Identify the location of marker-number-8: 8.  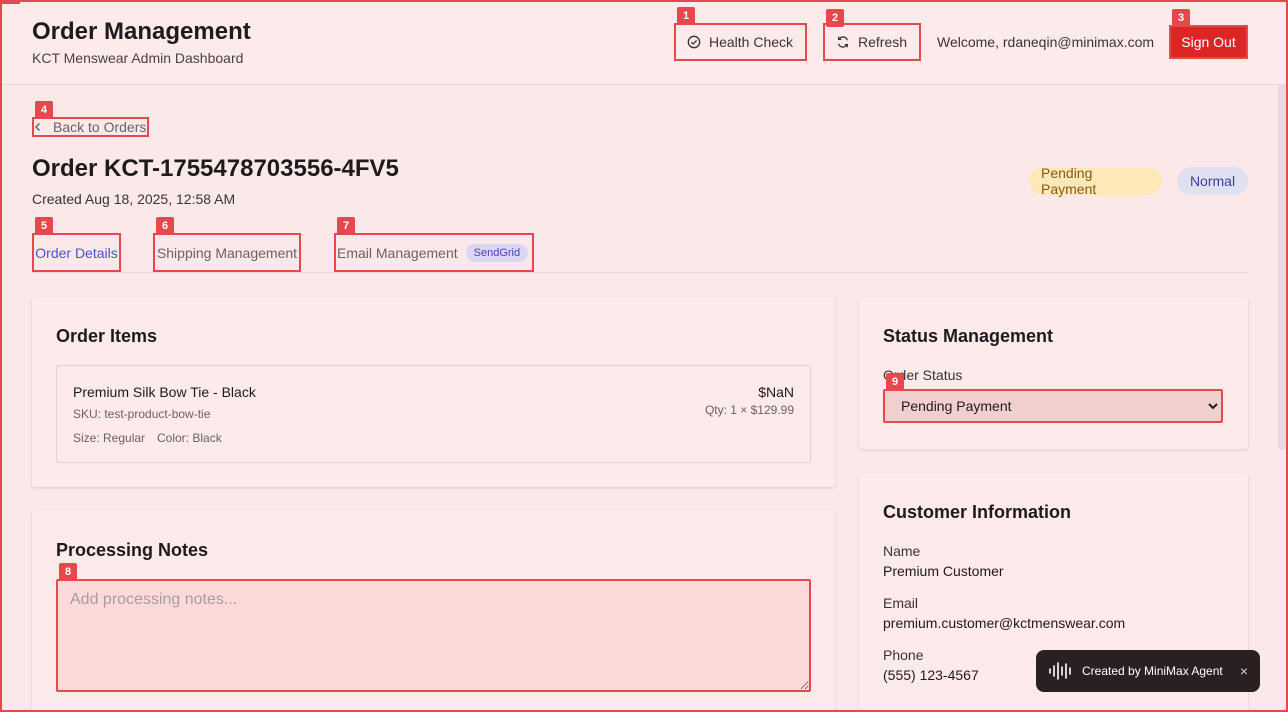
(68, 572).